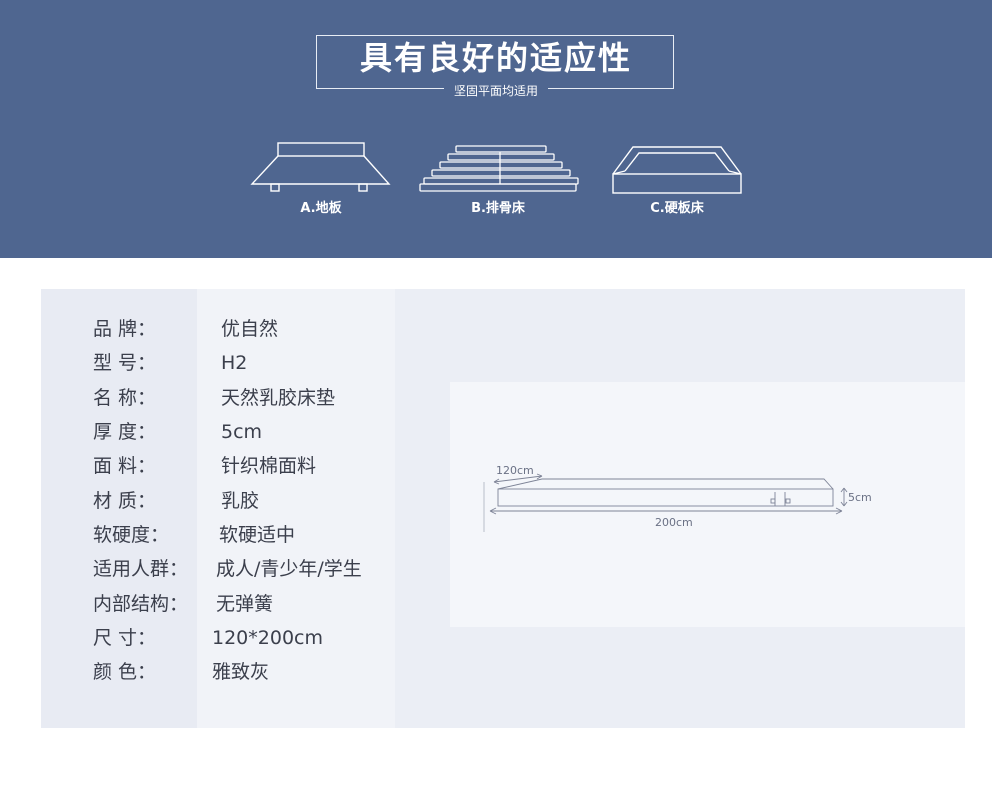 The height and width of the screenshot is (804, 992). What do you see at coordinates (677, 170) in the screenshot?
I see `hard-board-bed-icon` at bounding box center [677, 170].